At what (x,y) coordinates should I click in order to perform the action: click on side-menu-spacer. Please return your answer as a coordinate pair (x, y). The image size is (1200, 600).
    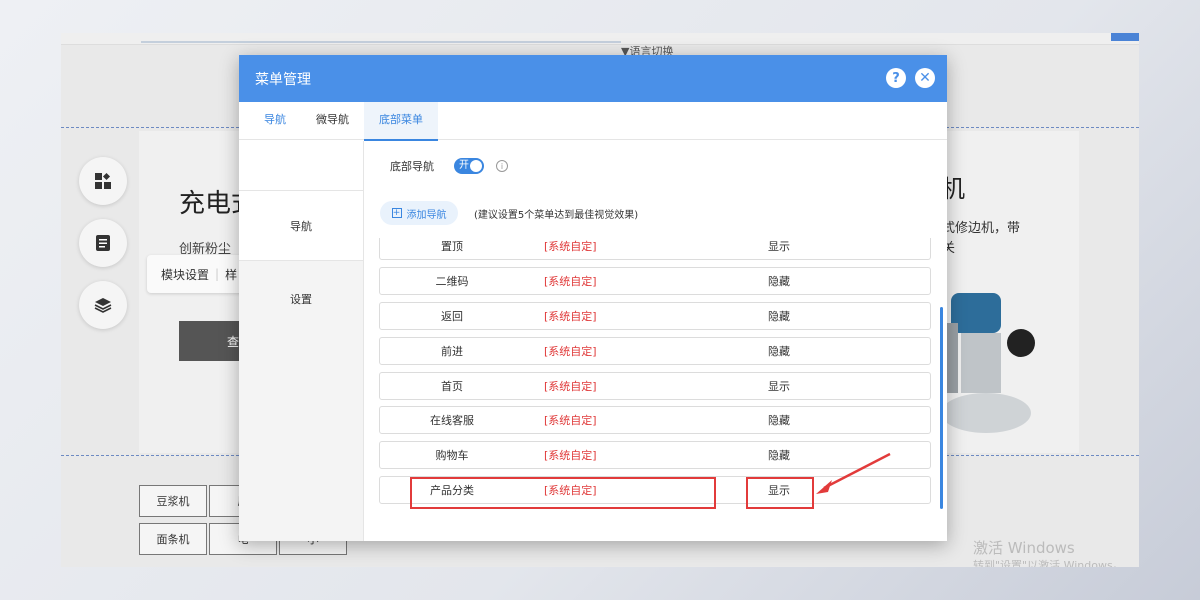
    Looking at the image, I should click on (301, 166).